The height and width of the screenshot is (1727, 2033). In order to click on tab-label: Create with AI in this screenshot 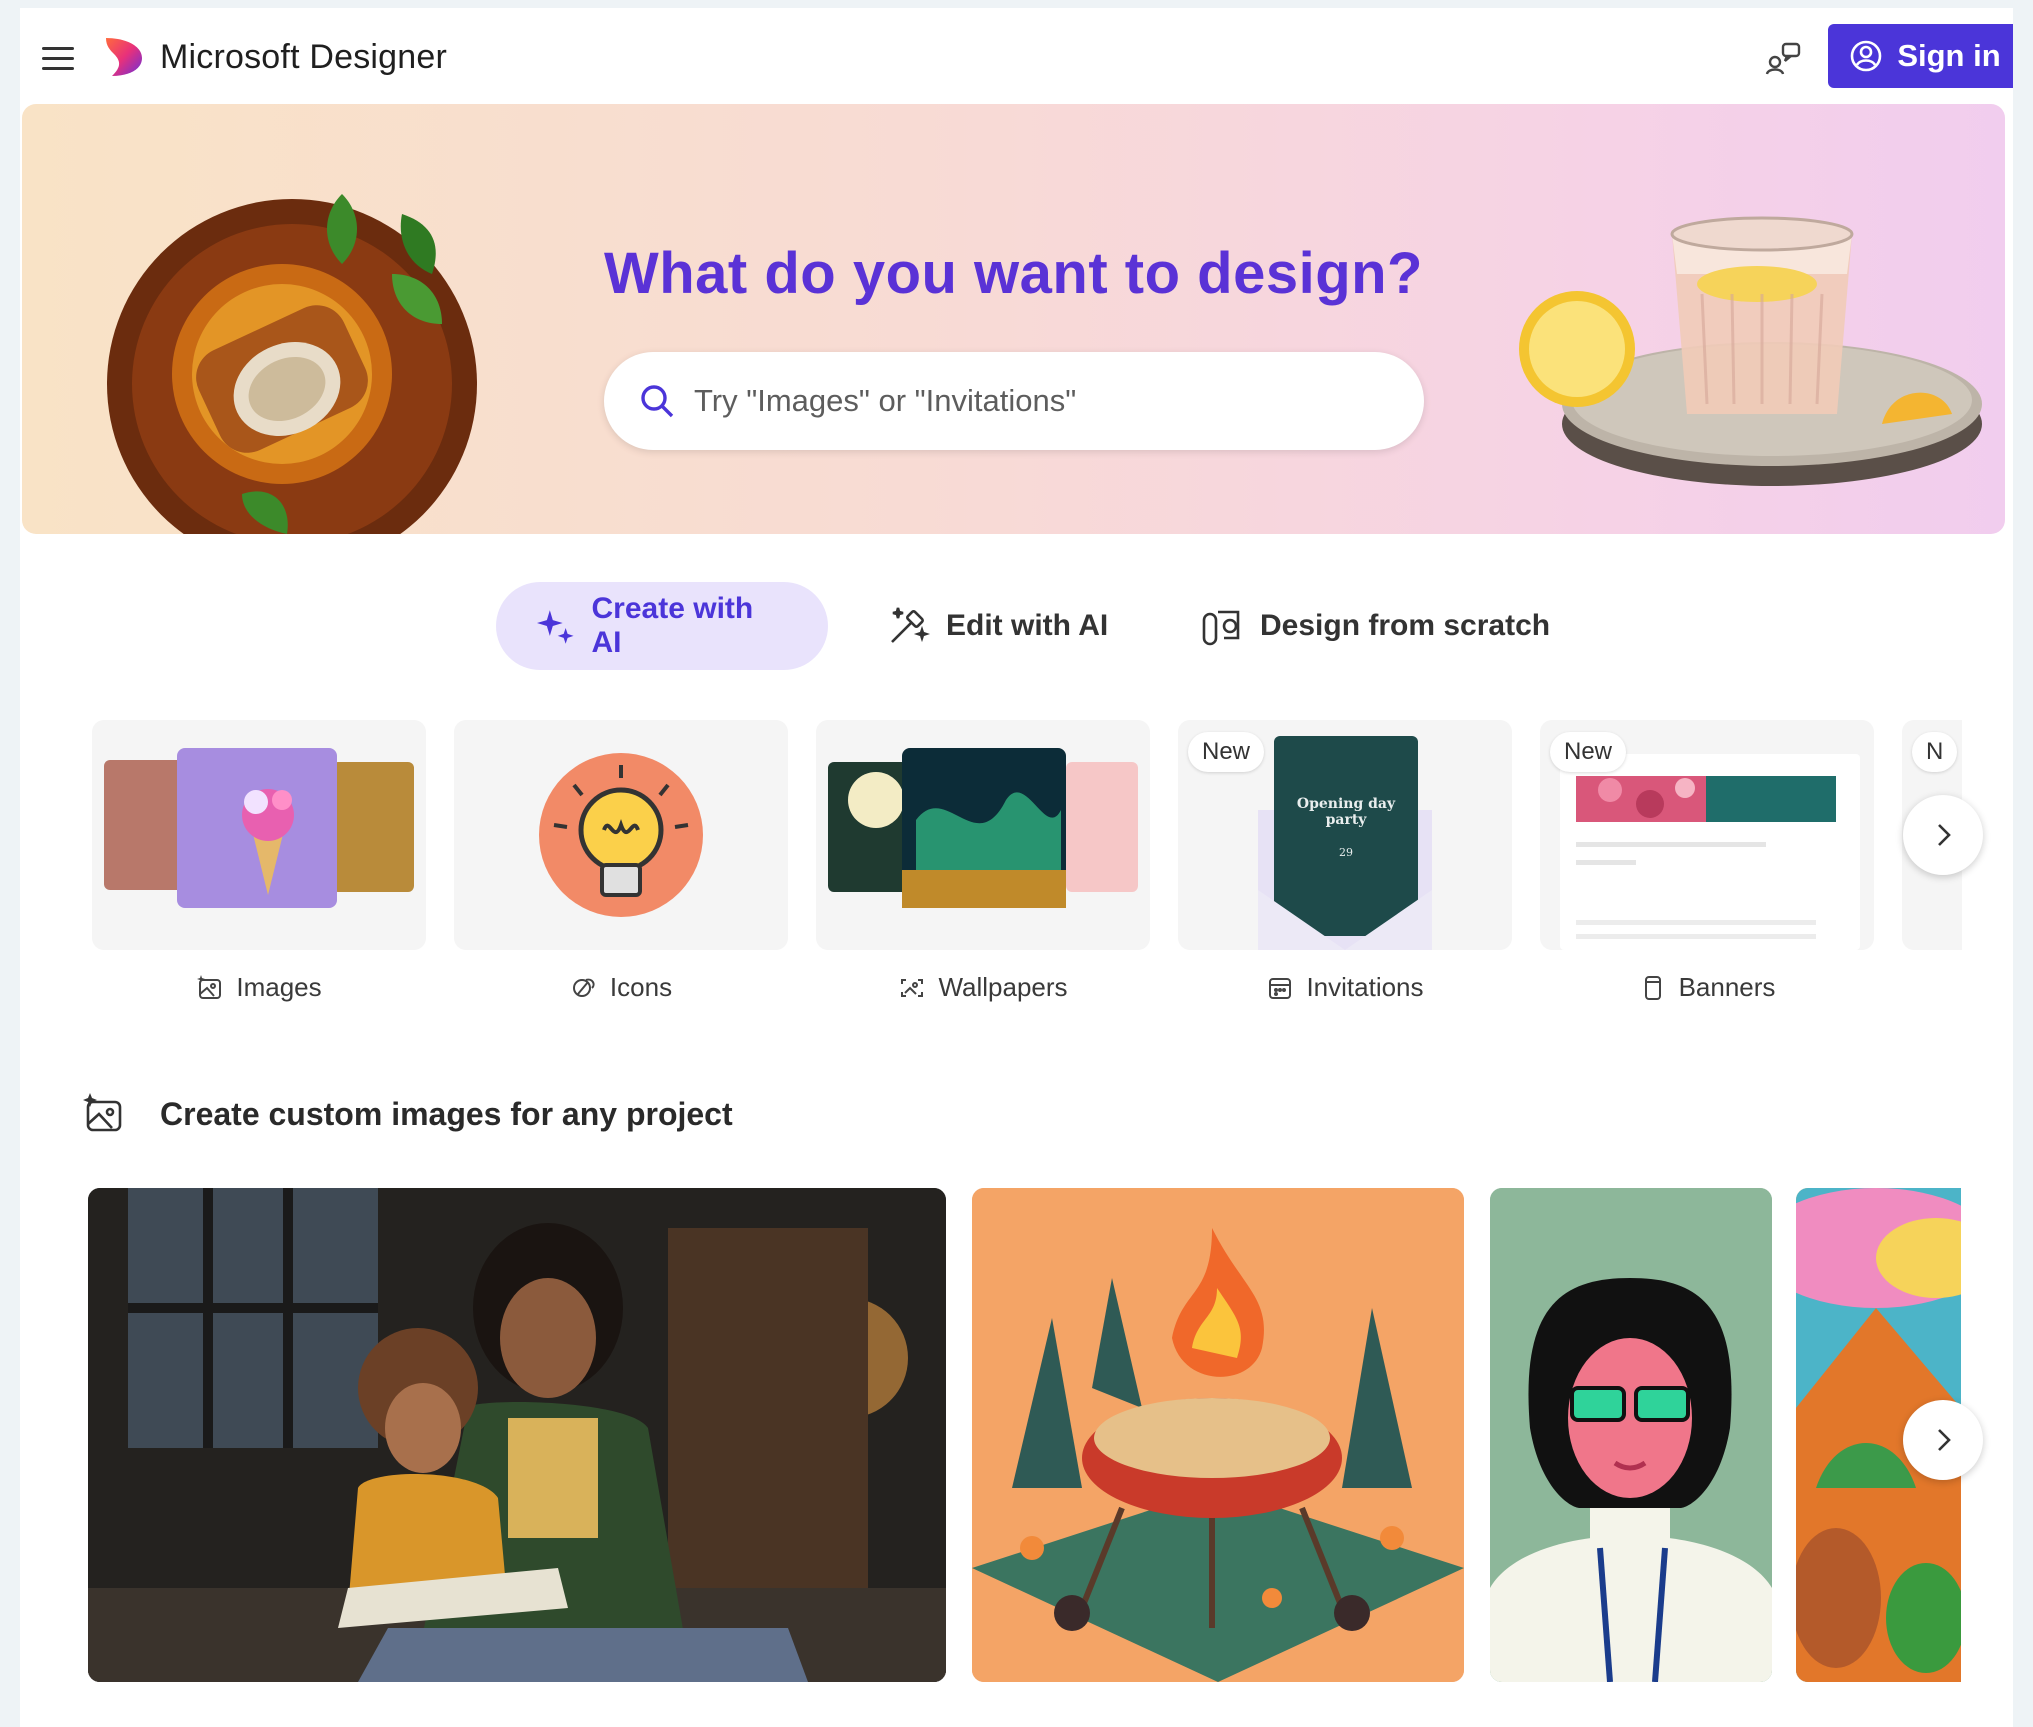, I will do `click(672, 625)`.